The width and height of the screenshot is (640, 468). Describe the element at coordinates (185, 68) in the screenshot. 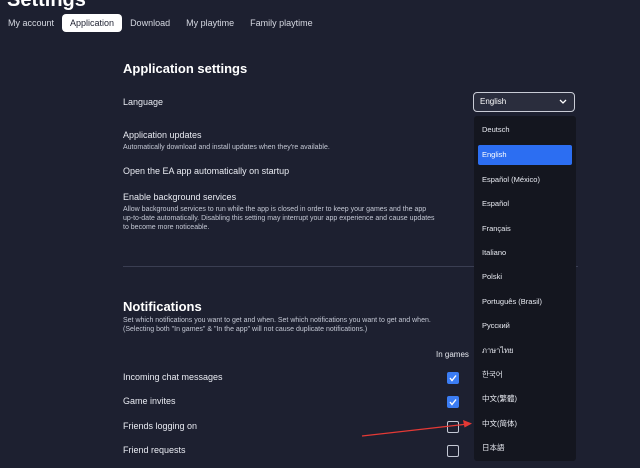

I see `application-settings-heading: Application settings` at that location.